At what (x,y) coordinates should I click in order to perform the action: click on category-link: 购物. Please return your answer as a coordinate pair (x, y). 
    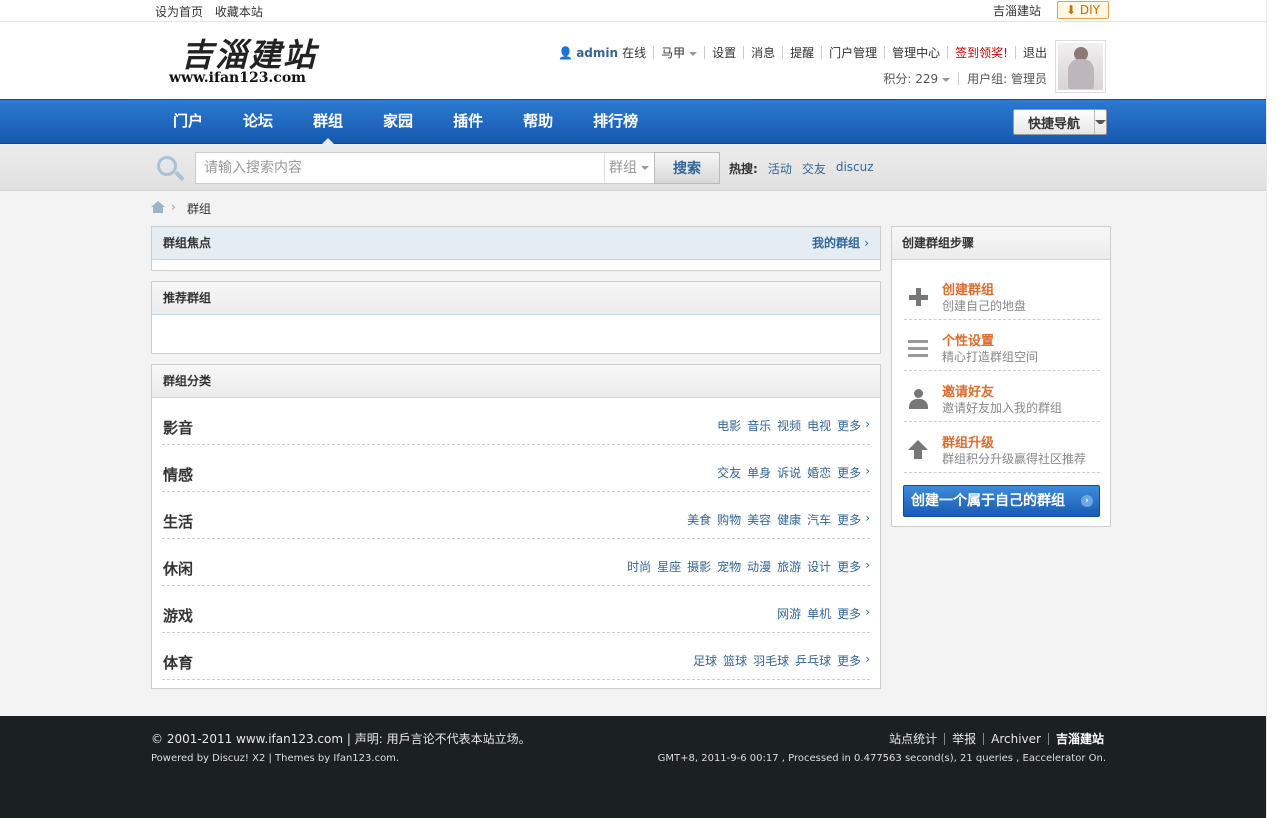
    Looking at the image, I should click on (729, 519).